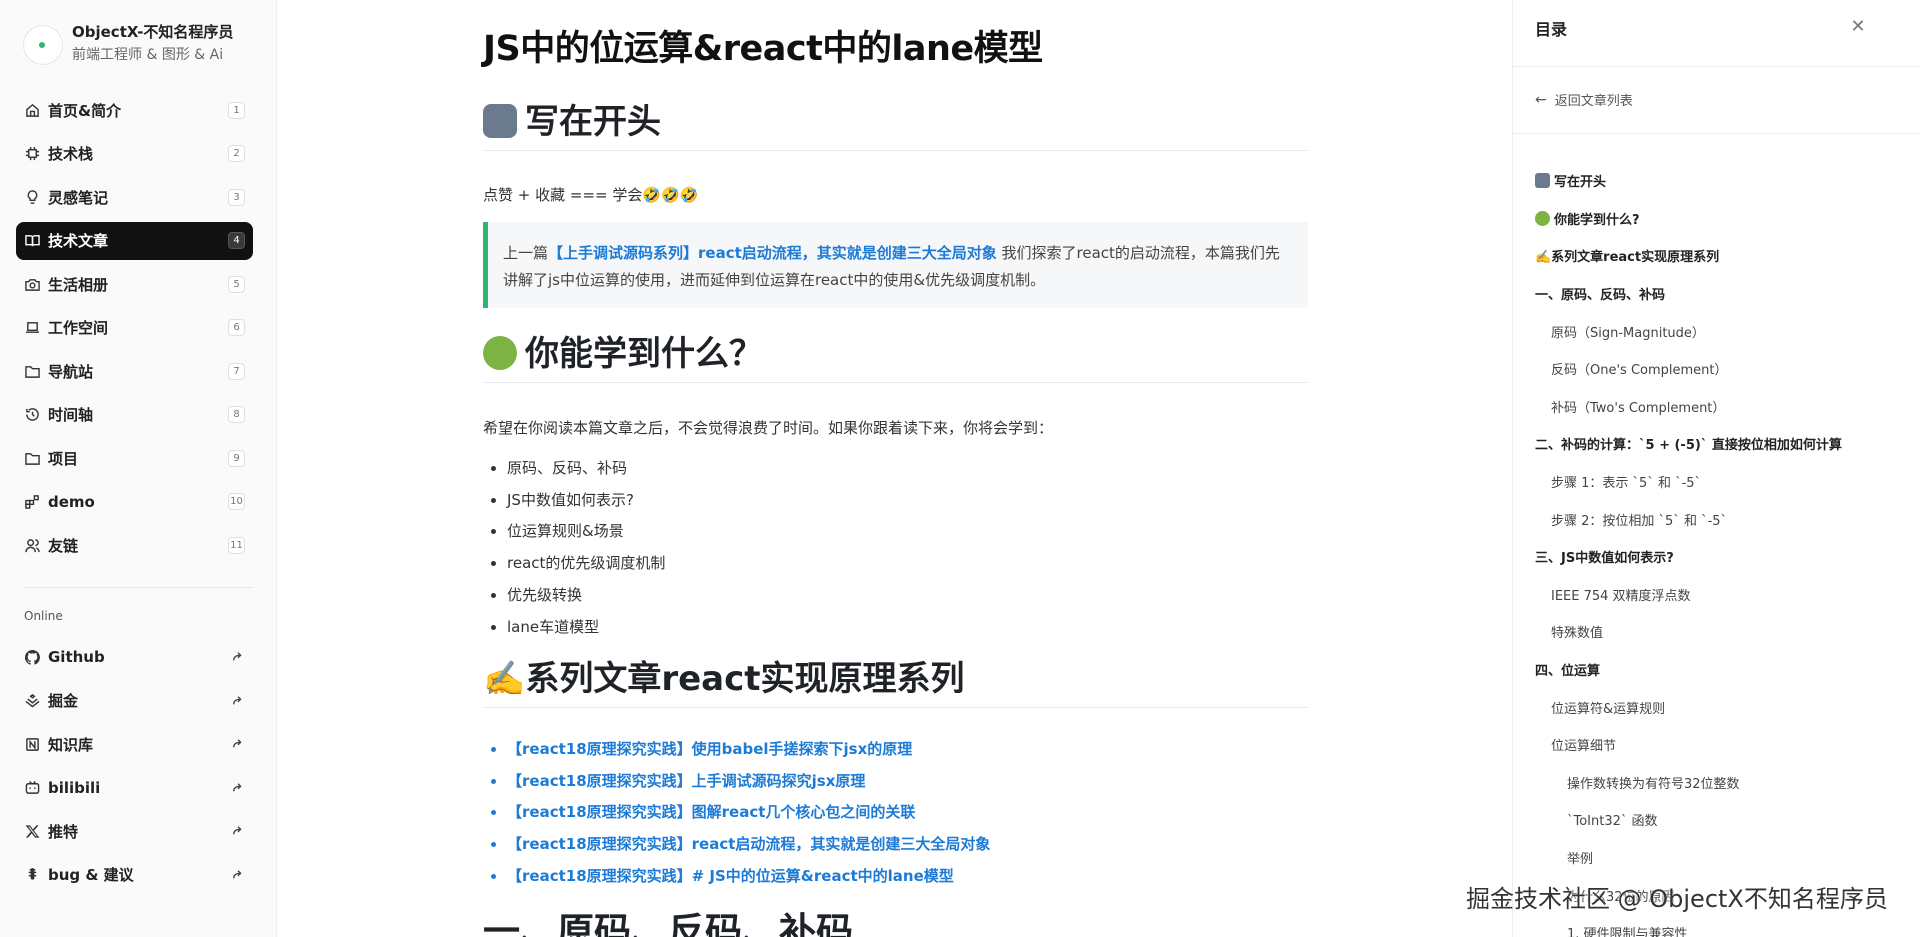  What do you see at coordinates (85, 110) in the screenshot?
I see `sidebar-item-label: 首页&简介` at bounding box center [85, 110].